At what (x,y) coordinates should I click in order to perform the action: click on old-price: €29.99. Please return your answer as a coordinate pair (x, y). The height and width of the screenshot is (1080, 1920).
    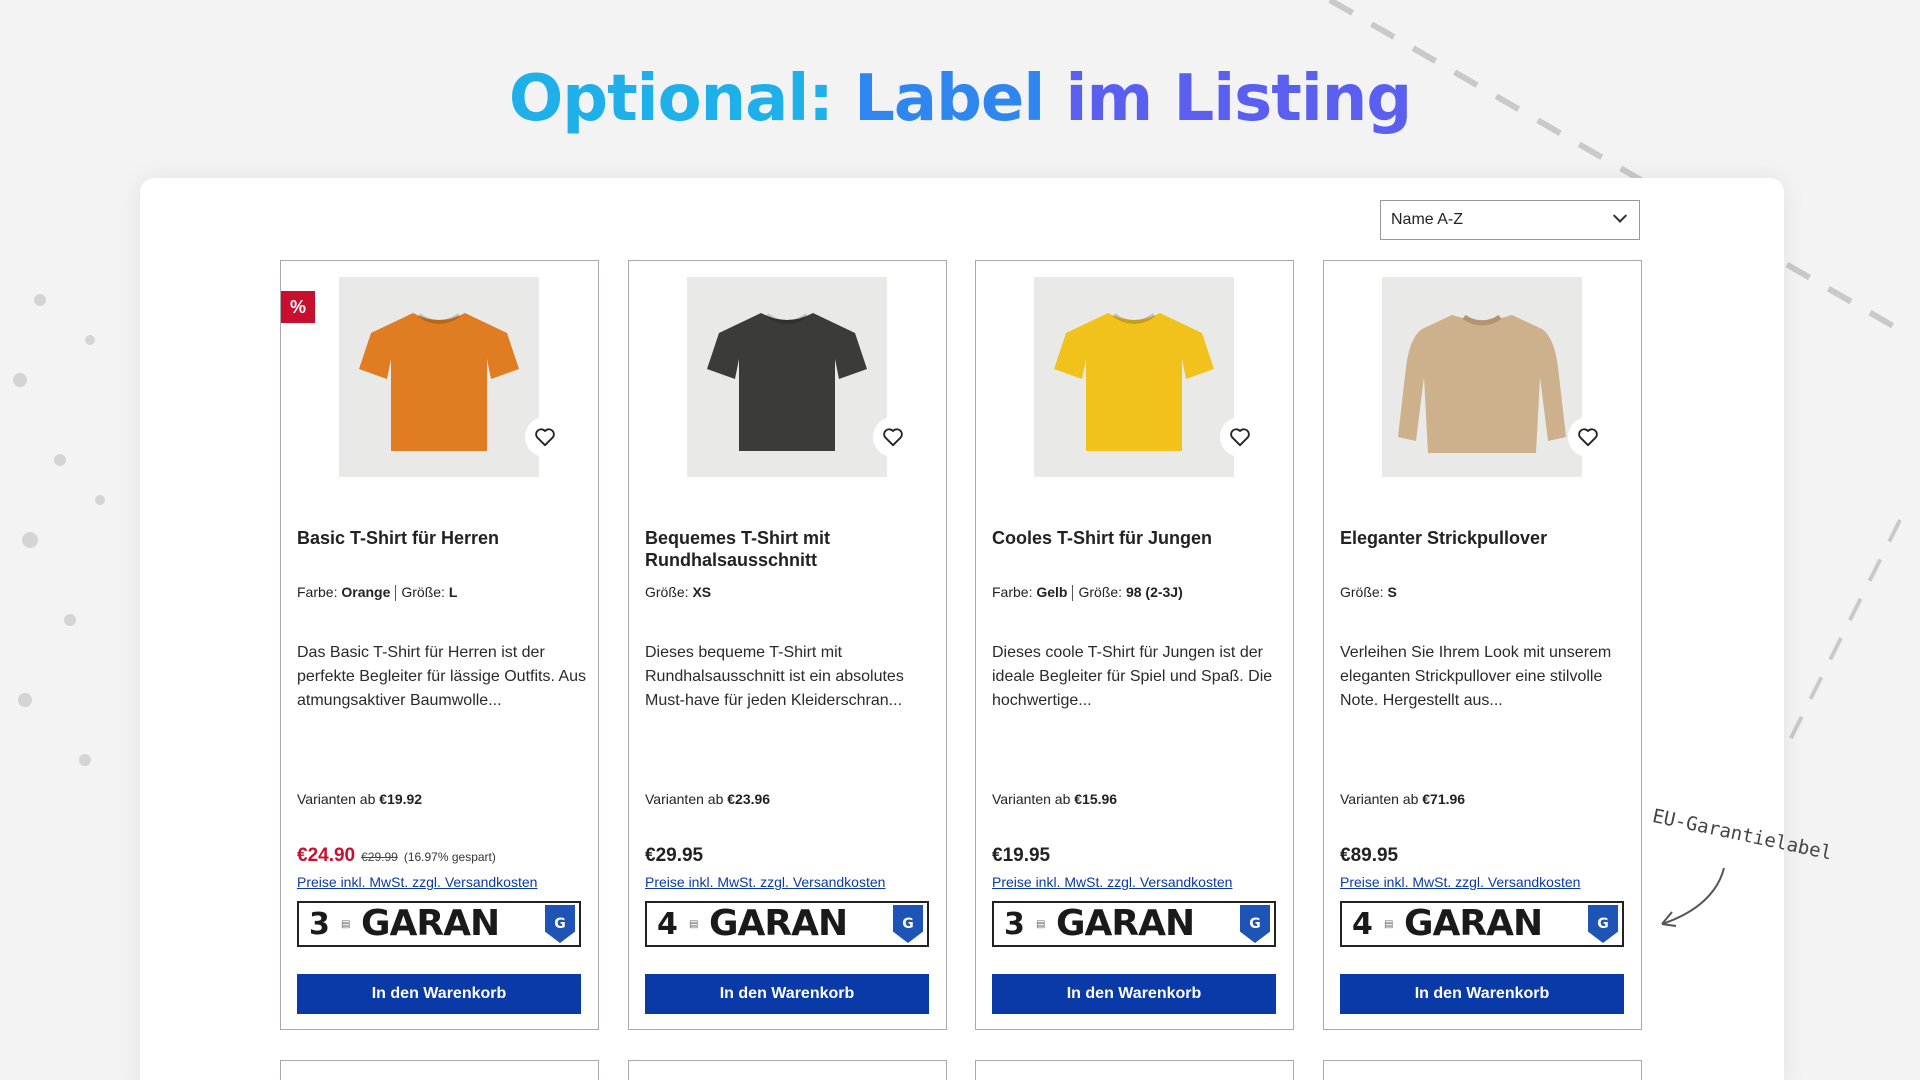
    Looking at the image, I should click on (379, 857).